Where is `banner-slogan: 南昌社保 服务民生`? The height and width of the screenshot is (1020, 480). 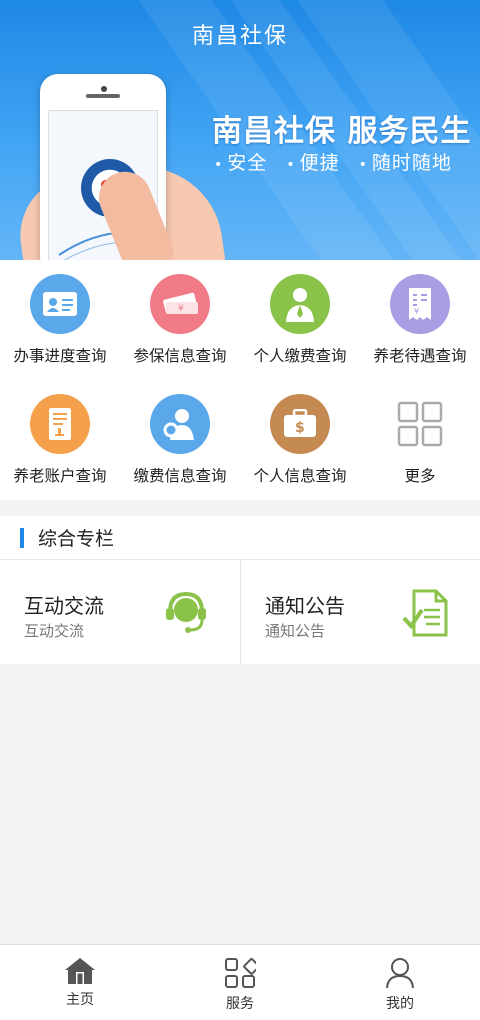
banner-slogan: 南昌社保 服务民生 is located at coordinates (342, 131).